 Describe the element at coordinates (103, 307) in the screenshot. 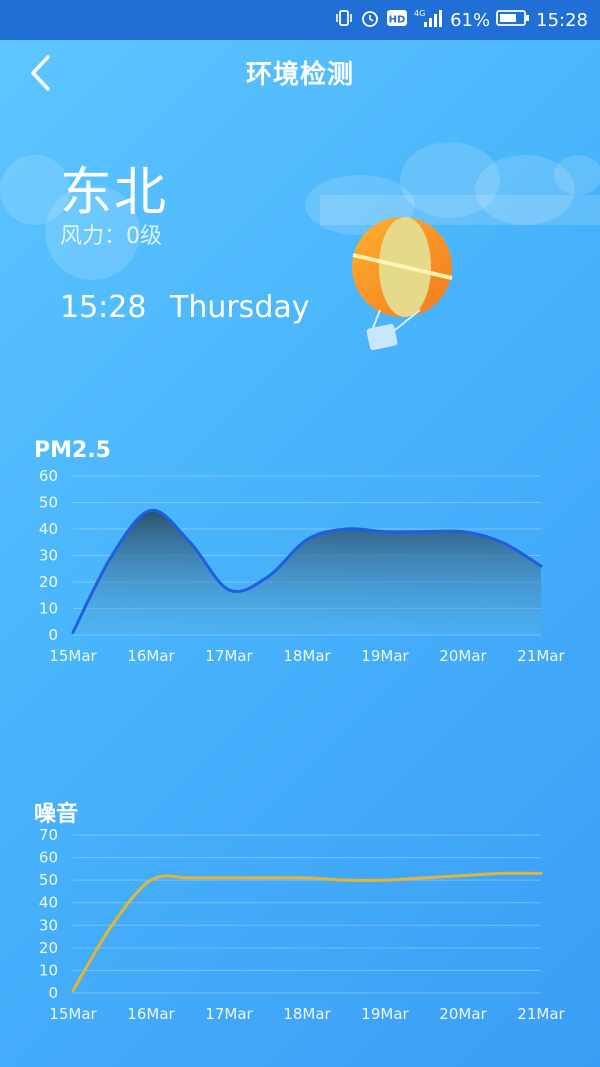

I see `current-time: 15:28` at that location.